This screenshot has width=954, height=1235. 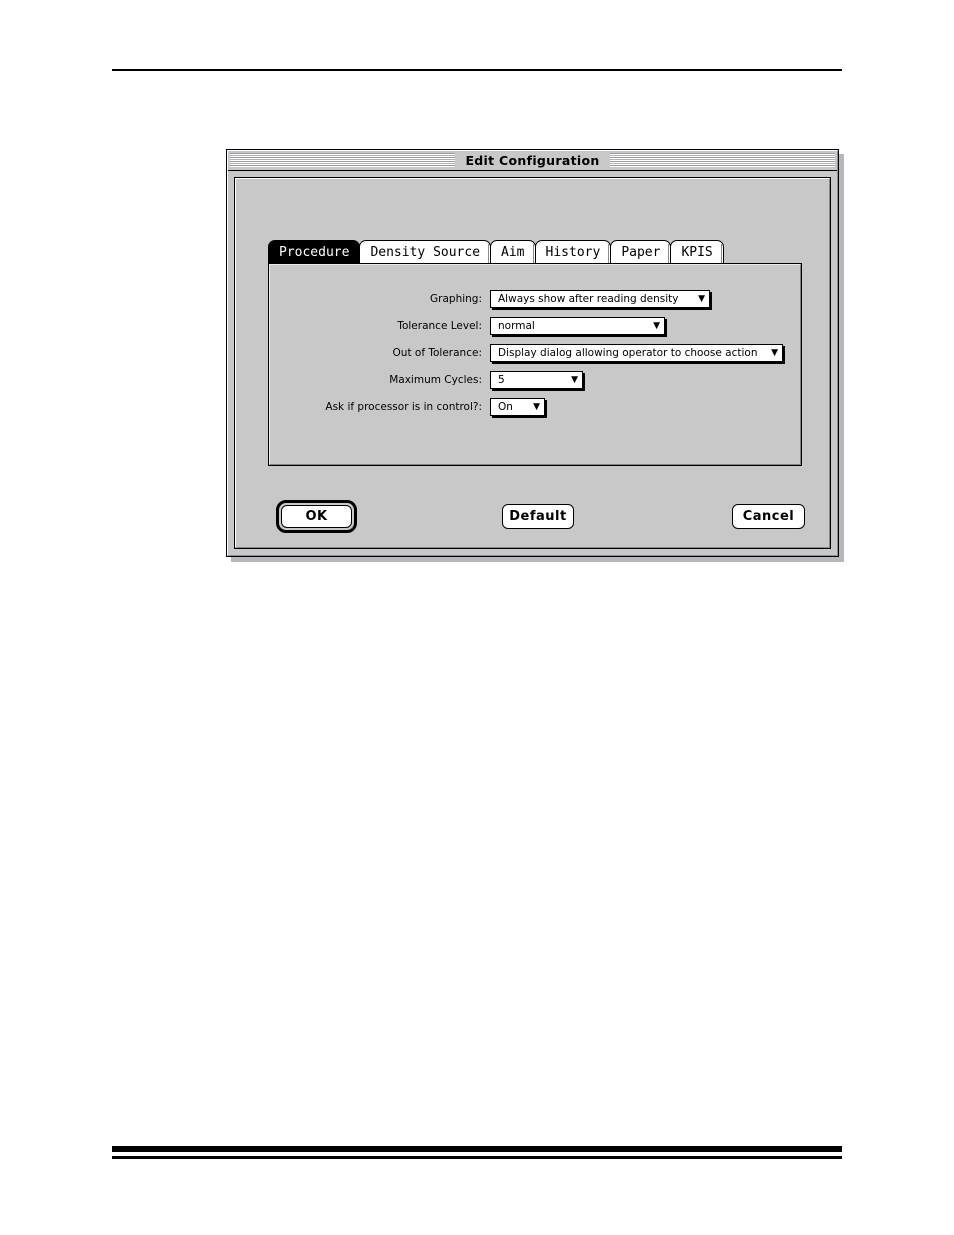 I want to click on graphing-dropdown-value: Always show after reading density, so click(x=588, y=299).